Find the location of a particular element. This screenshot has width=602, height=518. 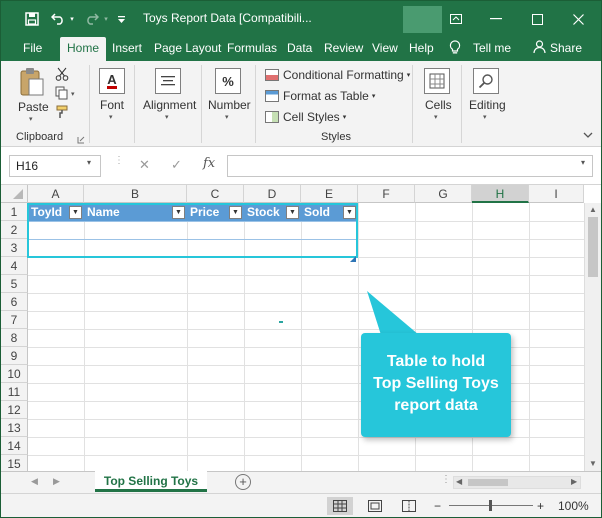

scroll-down-icon: ▼ is located at coordinates (593, 463).